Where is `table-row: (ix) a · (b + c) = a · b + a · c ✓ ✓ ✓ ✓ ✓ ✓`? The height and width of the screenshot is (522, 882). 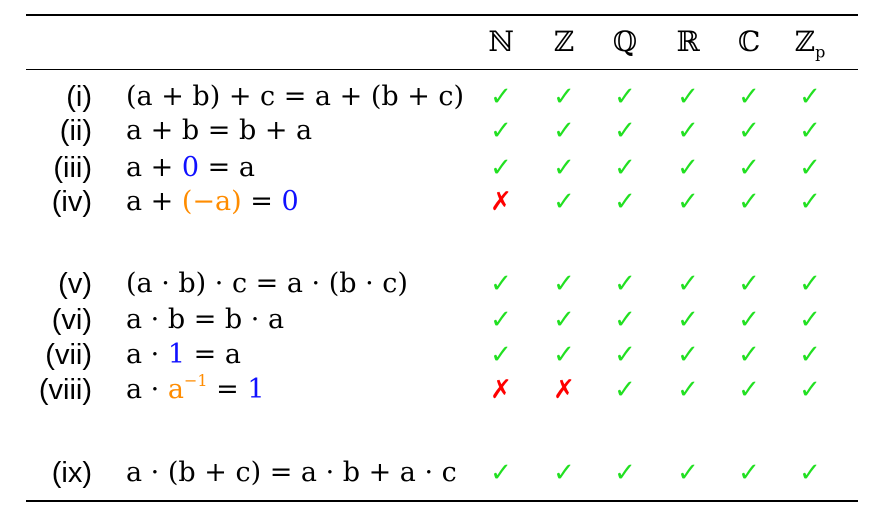
table-row: (ix) a · (b + c) = a · b + a · c ✓ ✓ ✓ ✓ ✓ ✓ is located at coordinates (441, 473).